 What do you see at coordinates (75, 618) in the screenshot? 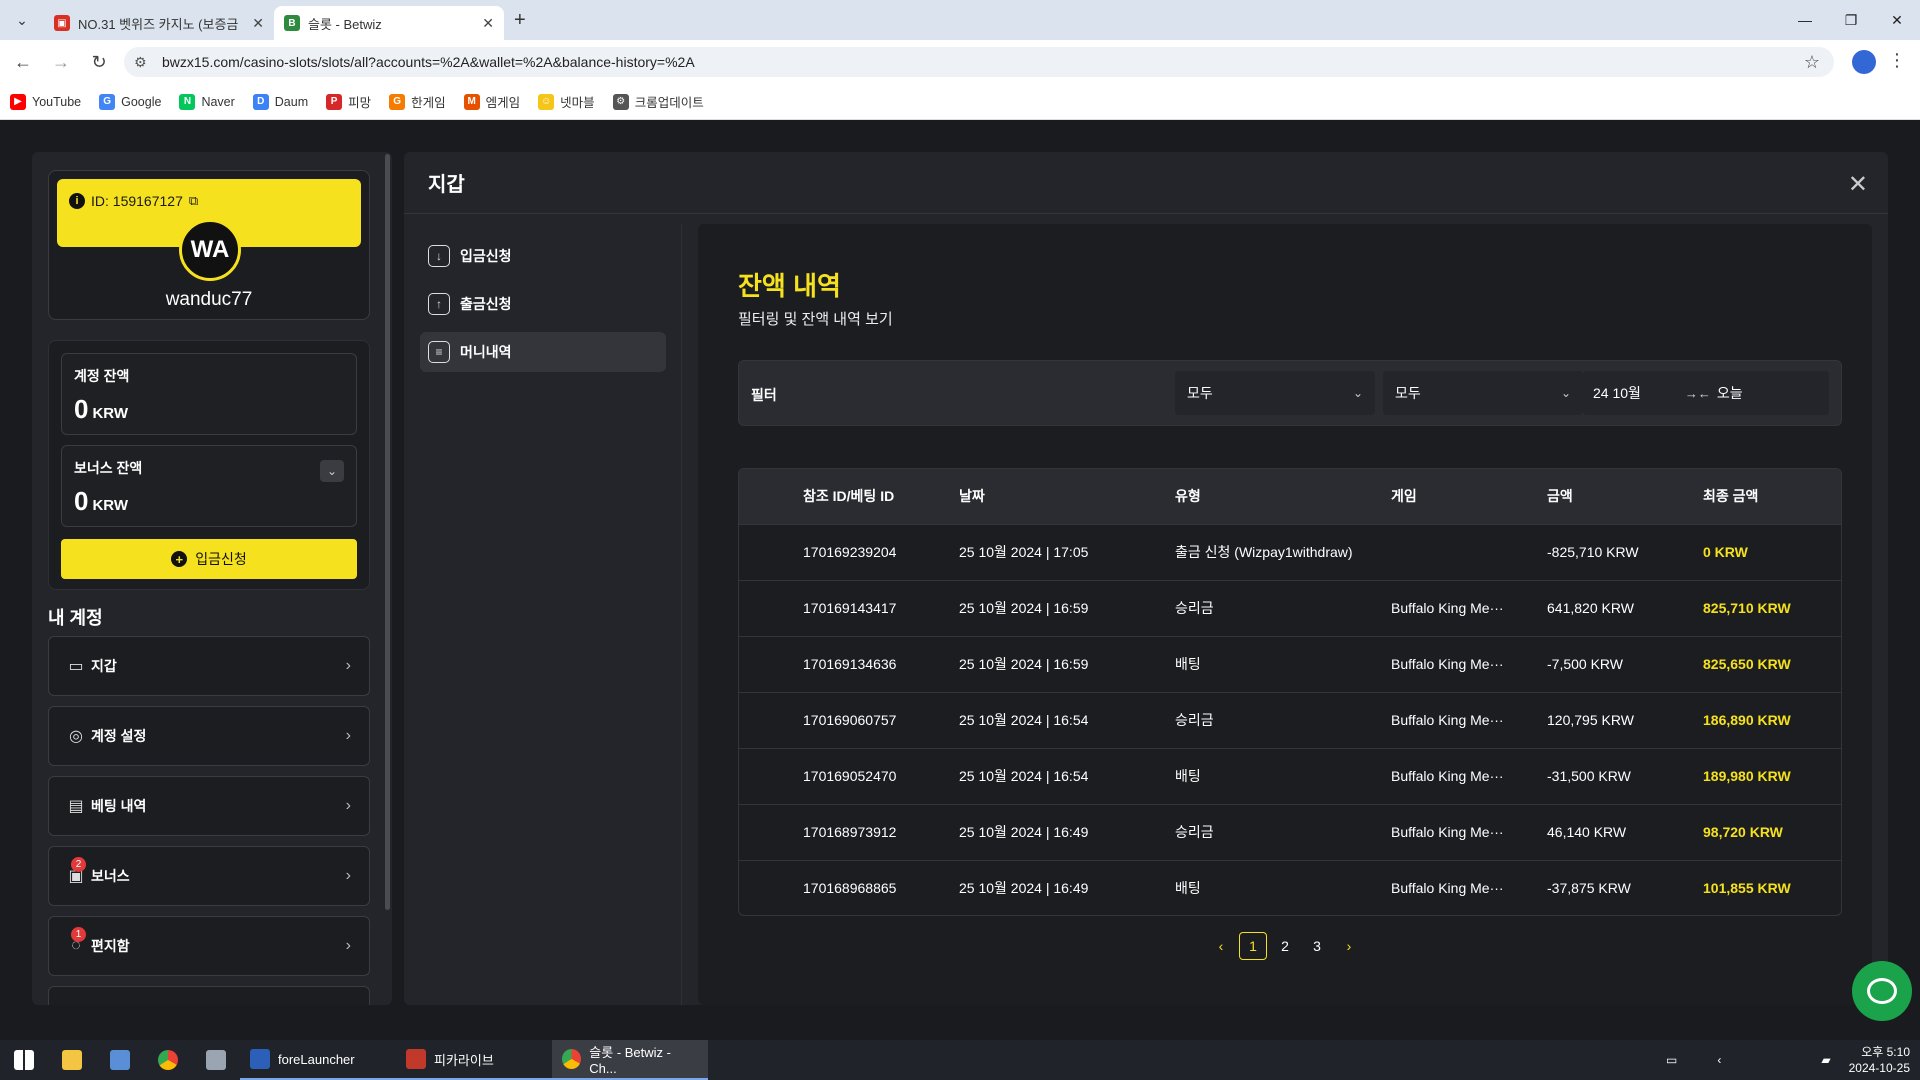
I see `my-account-title: 내 계정` at bounding box center [75, 618].